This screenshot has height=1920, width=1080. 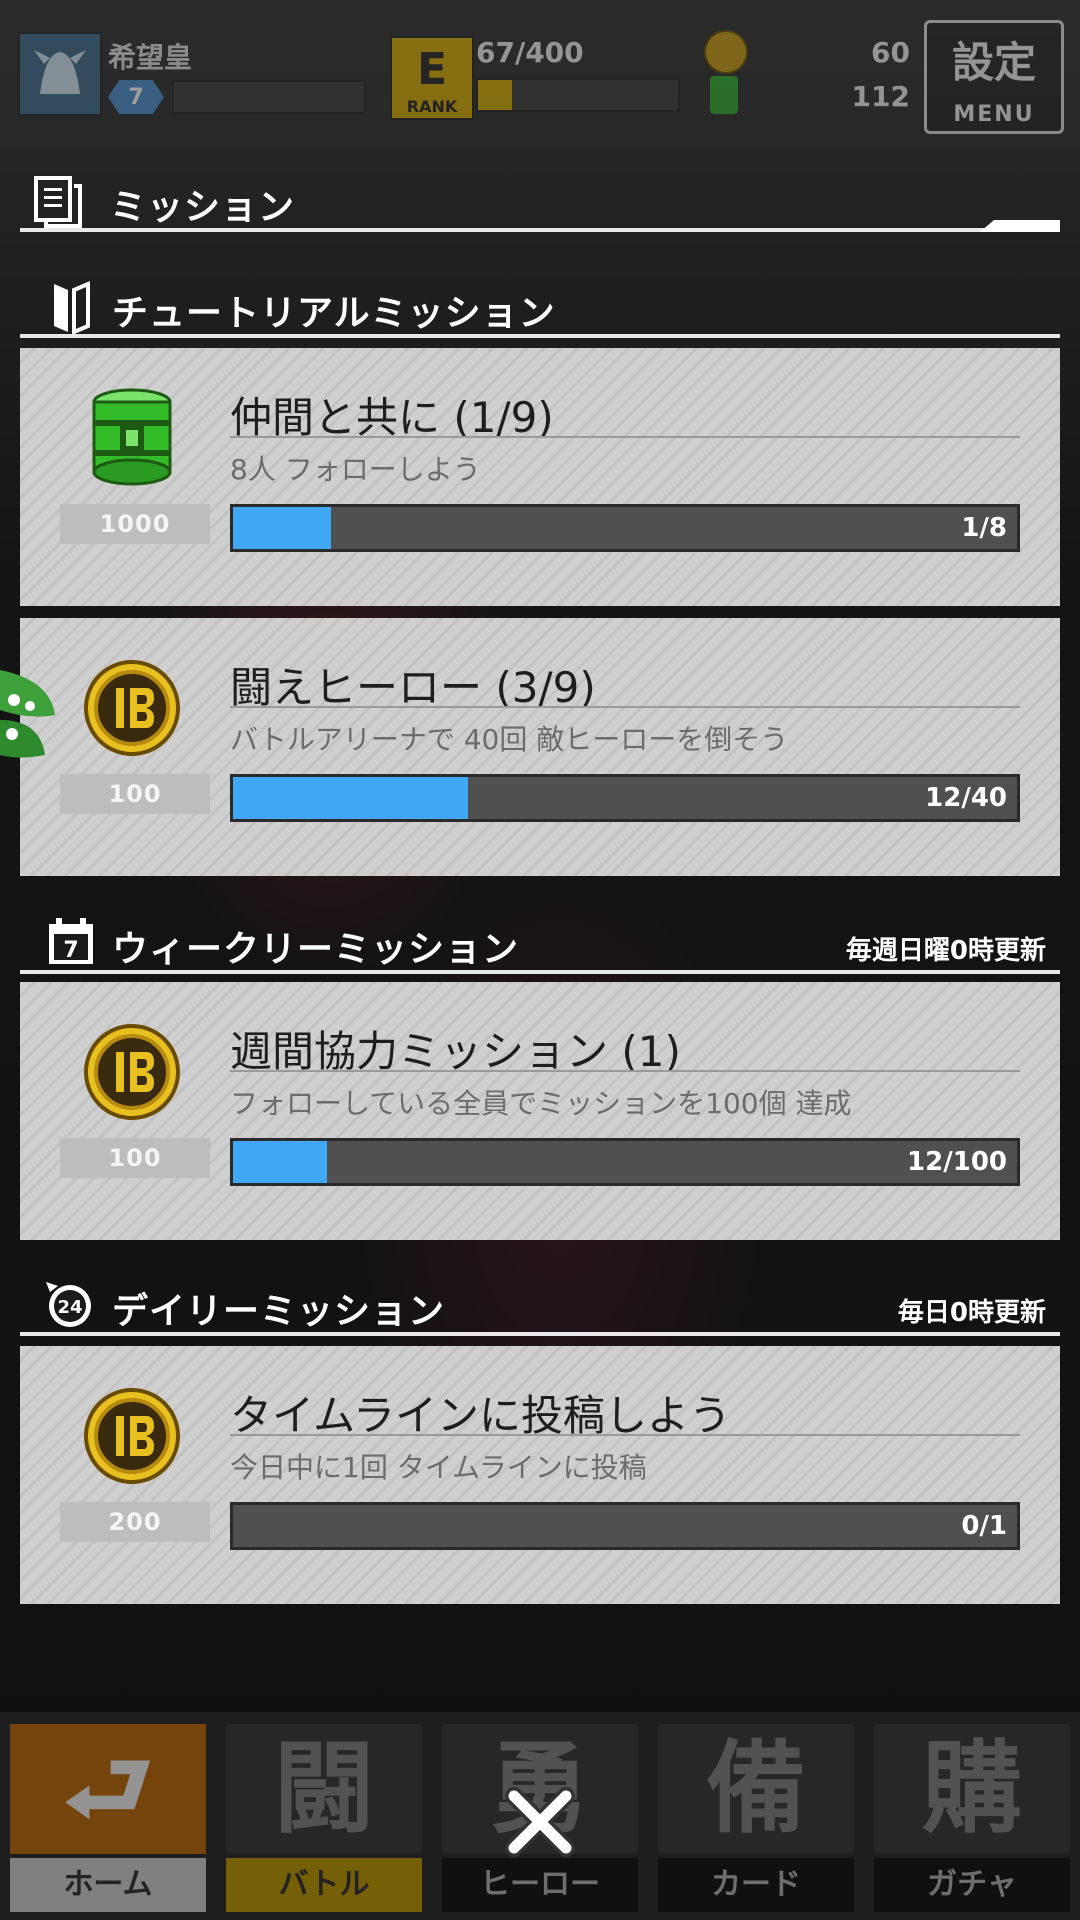 I want to click on hero-portrait-icon, so click(x=60, y=72).